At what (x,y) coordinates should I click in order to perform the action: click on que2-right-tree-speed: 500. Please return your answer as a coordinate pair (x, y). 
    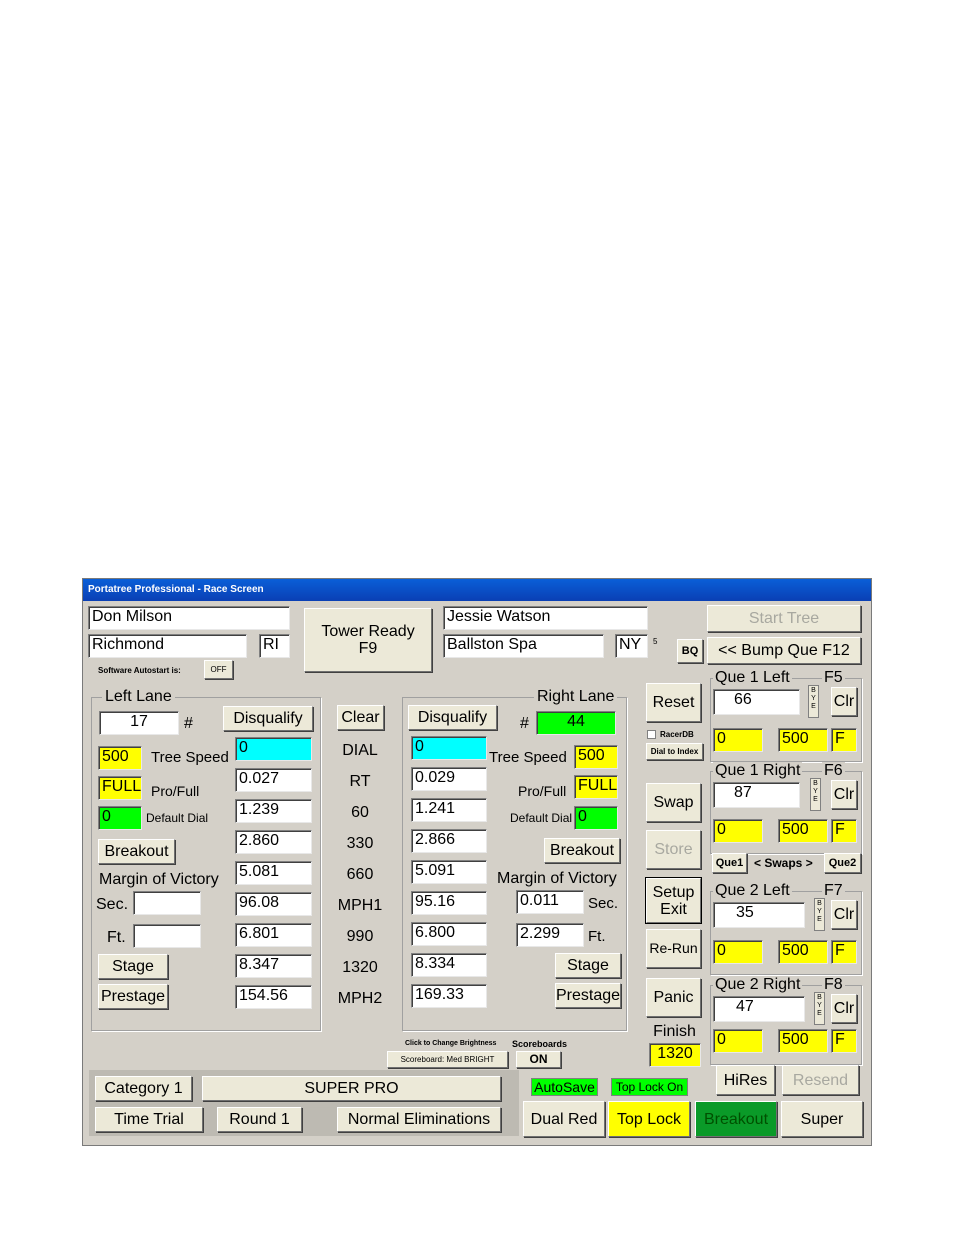
    Looking at the image, I should click on (803, 1041).